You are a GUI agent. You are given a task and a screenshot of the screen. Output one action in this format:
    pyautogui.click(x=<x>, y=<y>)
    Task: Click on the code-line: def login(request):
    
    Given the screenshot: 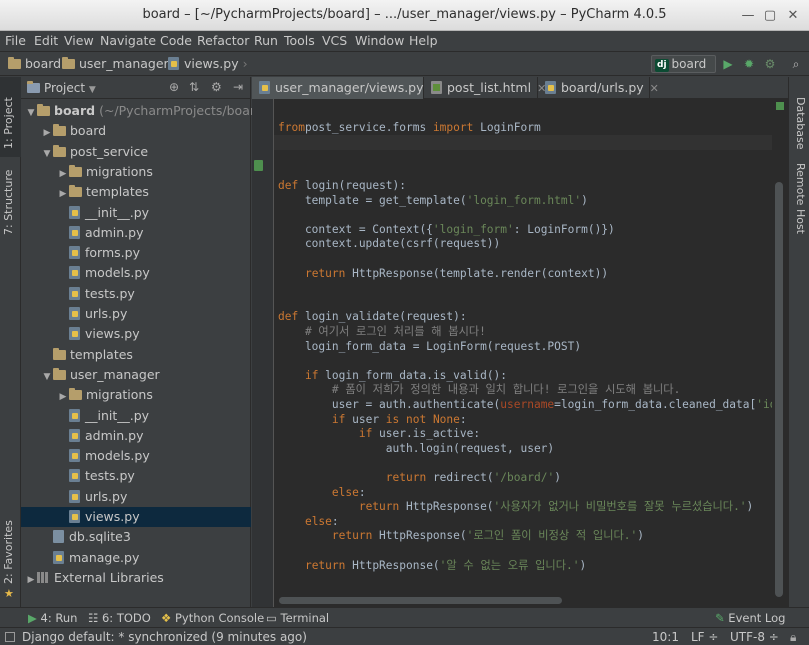 What is the action you would take?
    pyautogui.click(x=342, y=185)
    